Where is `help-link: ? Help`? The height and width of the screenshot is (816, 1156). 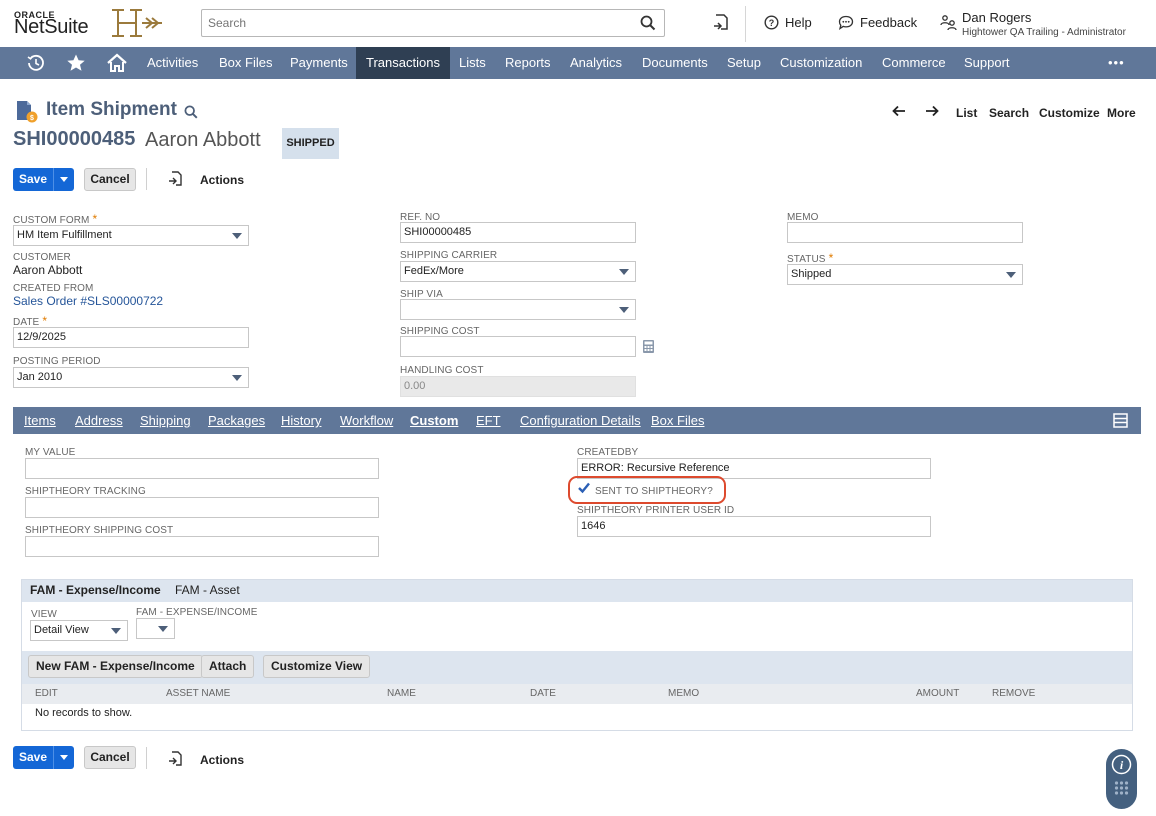
help-link: ? Help is located at coordinates (788, 22).